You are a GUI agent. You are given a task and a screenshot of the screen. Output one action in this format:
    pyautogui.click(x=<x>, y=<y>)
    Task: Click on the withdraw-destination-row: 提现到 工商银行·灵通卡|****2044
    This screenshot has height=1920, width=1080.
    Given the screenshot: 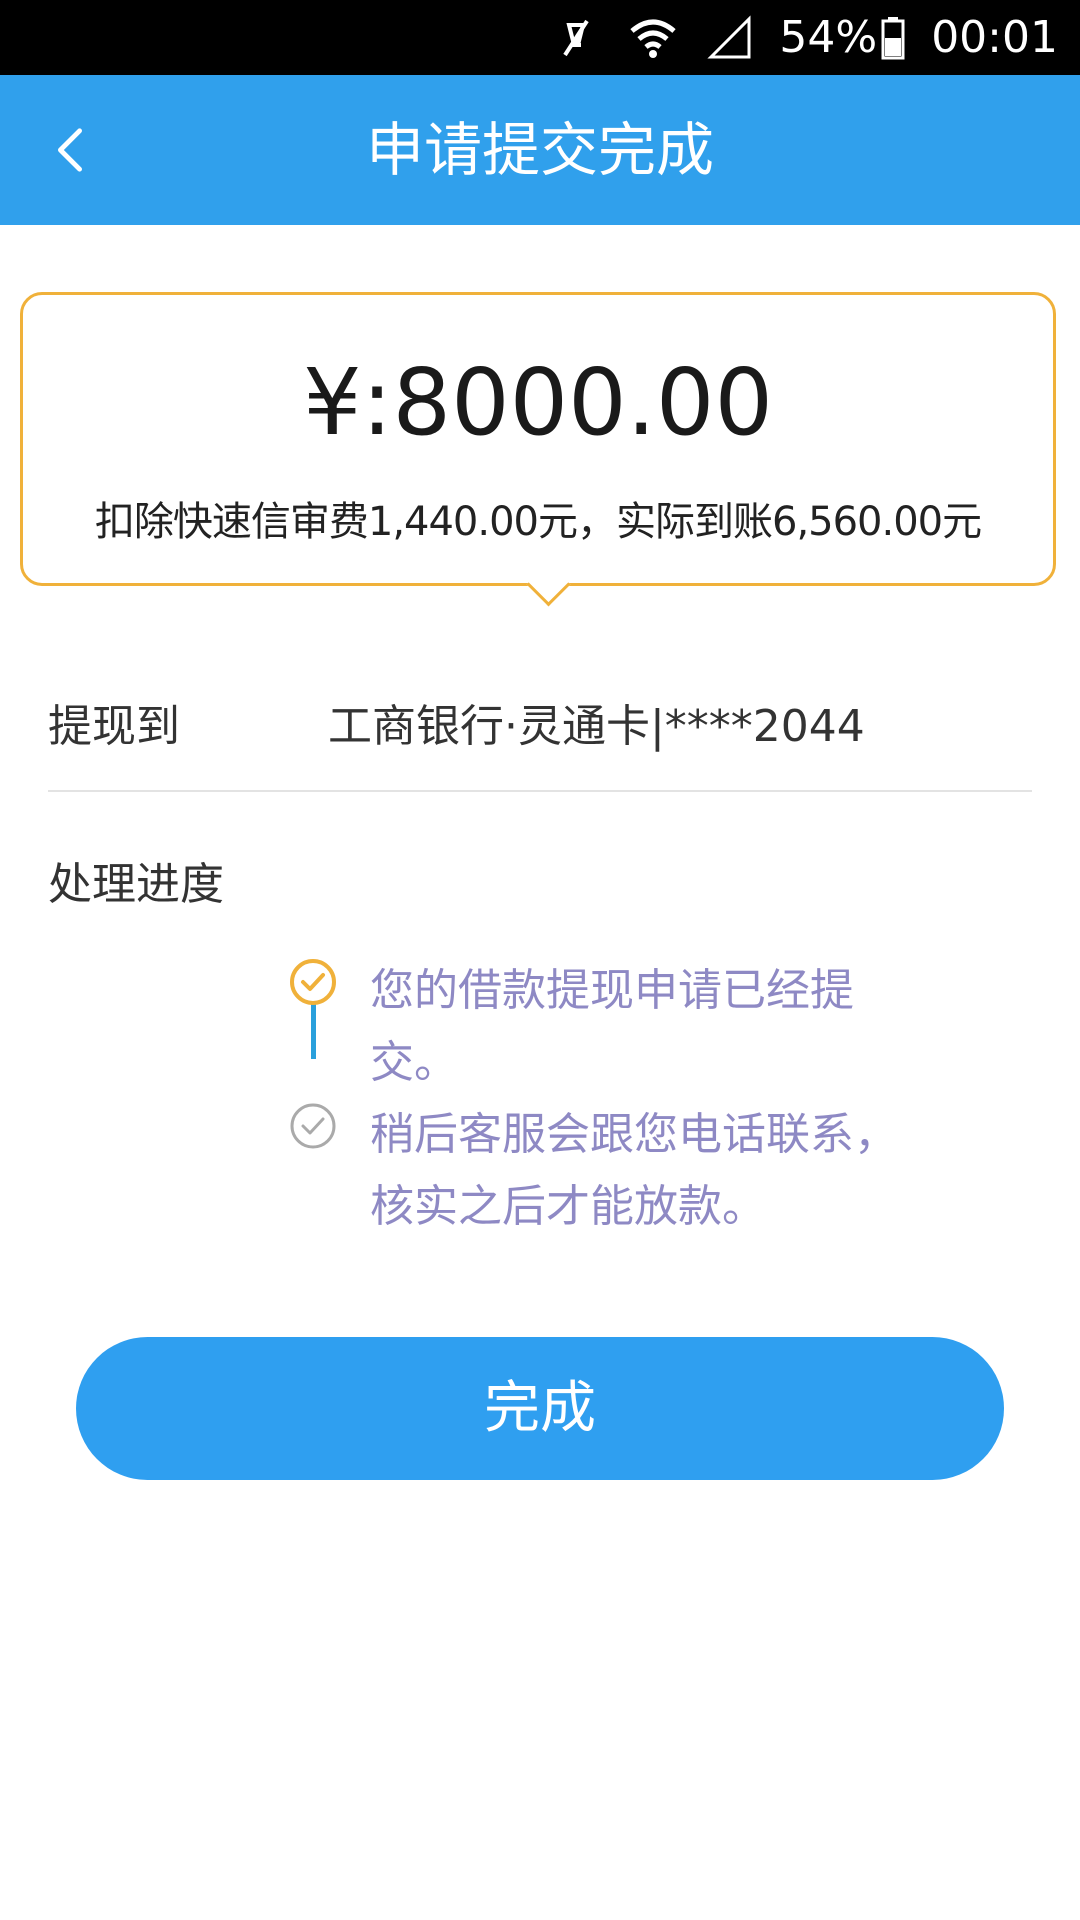 What is the action you would take?
    pyautogui.click(x=540, y=736)
    